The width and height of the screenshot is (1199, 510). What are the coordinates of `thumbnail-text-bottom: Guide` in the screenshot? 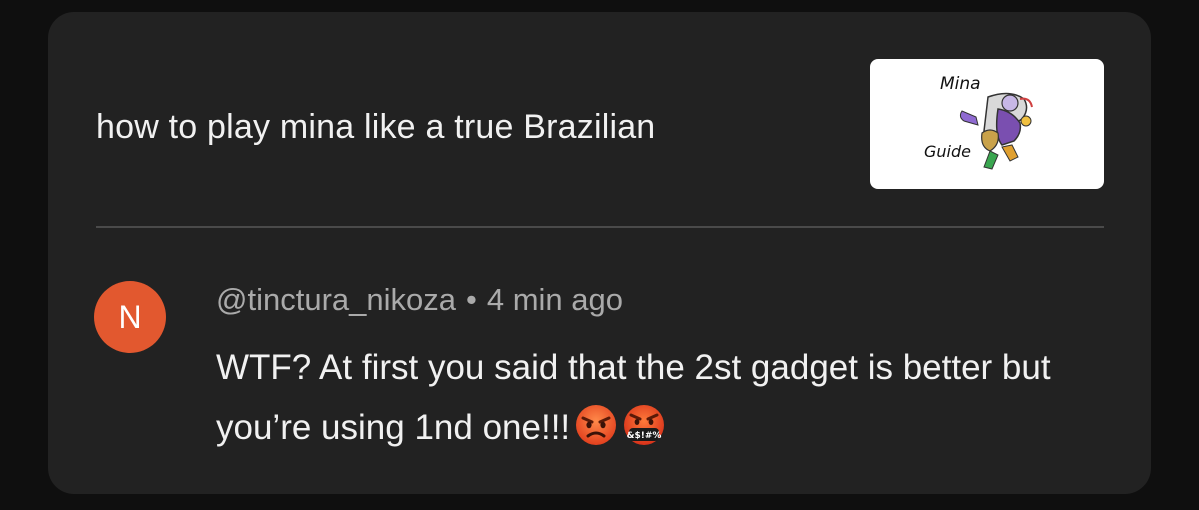 It's located at (947, 151).